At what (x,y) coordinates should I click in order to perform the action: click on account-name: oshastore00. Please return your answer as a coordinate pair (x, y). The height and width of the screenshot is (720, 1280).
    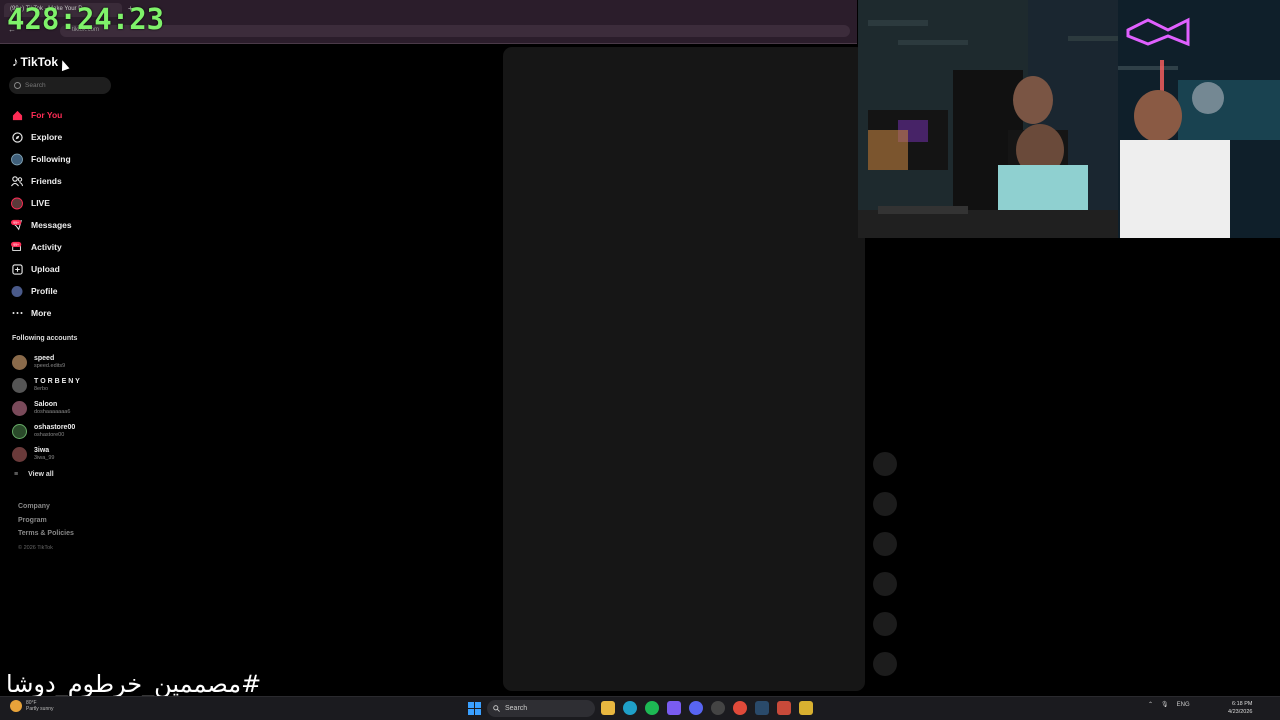
    Looking at the image, I should click on (55, 427).